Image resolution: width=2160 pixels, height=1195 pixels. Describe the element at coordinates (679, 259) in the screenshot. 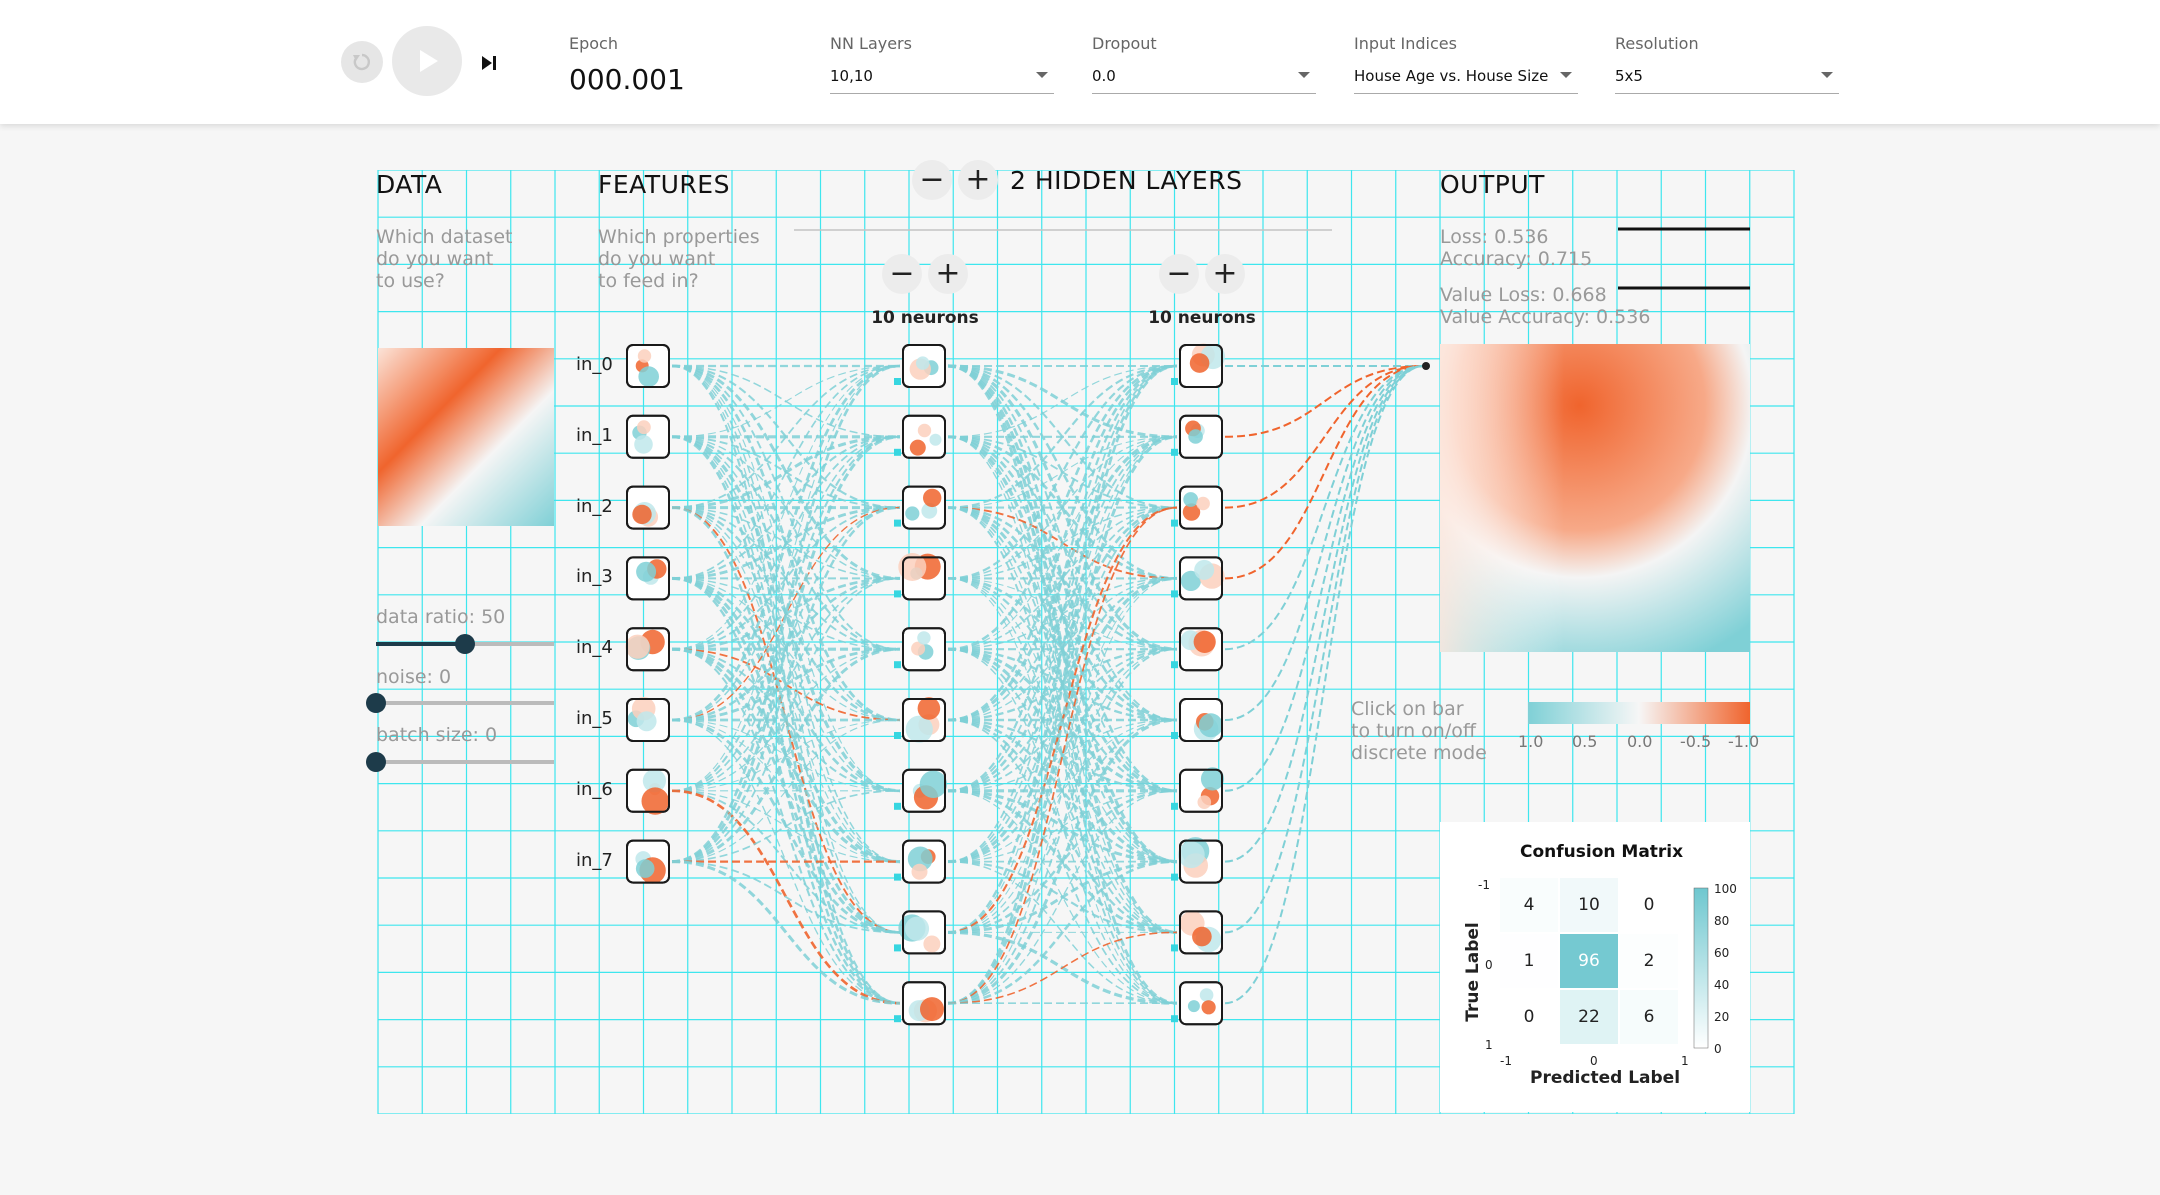

I see `features-subtext: Which properties do you want to feed in?` at that location.